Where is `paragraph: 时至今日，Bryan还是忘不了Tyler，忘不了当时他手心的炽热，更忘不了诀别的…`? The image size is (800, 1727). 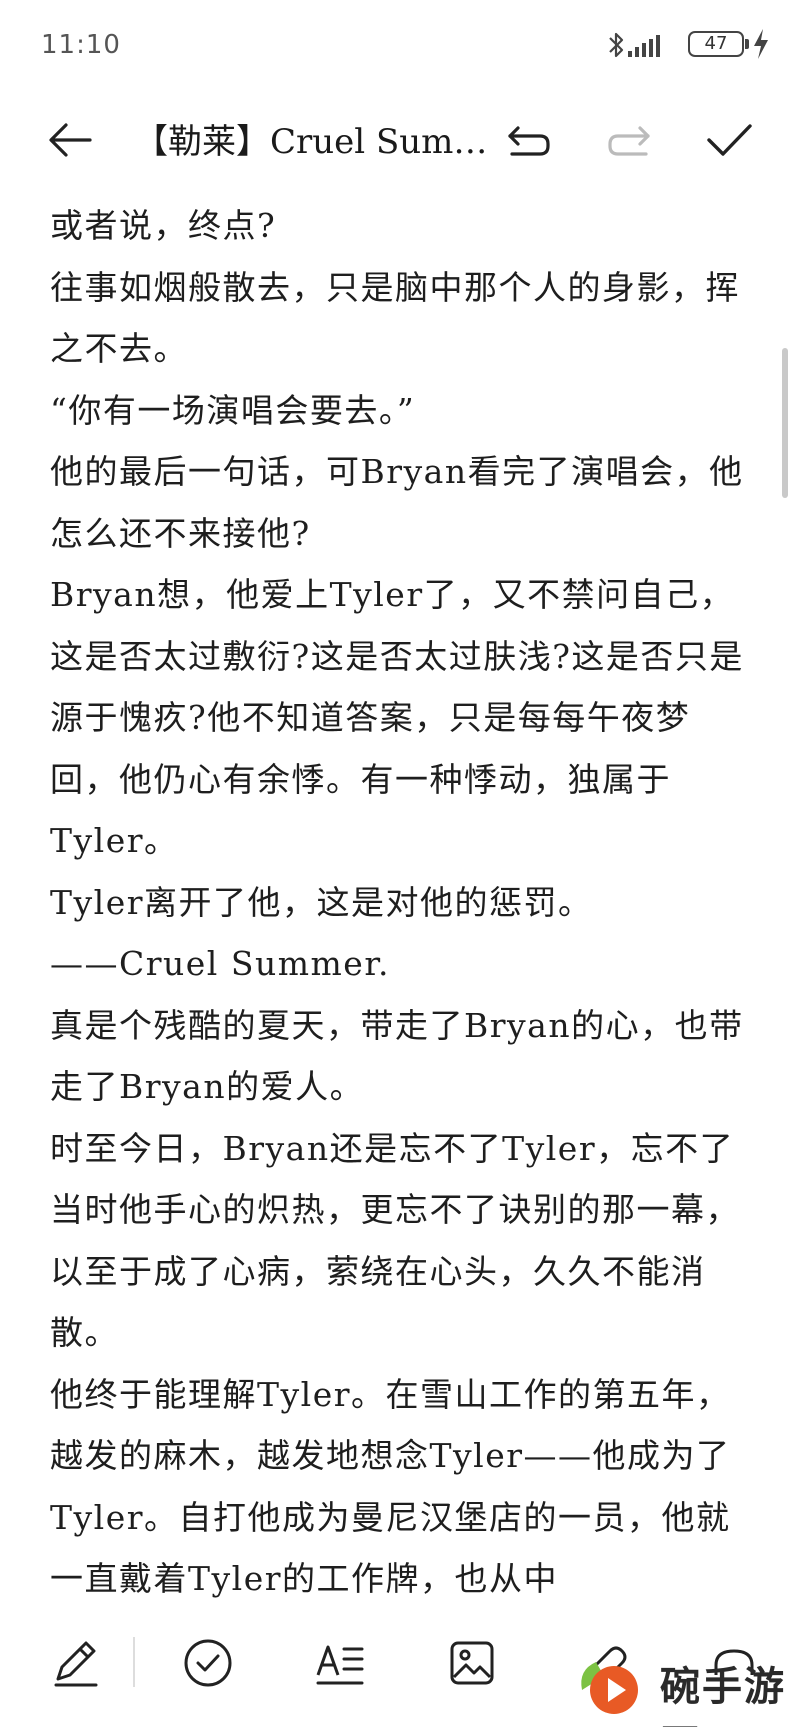 paragraph: 时至今日，Bryan还是忘不了Tyler，忘不了当时他手心的炽热，更忘不了诀别的… is located at coordinates (395, 1240).